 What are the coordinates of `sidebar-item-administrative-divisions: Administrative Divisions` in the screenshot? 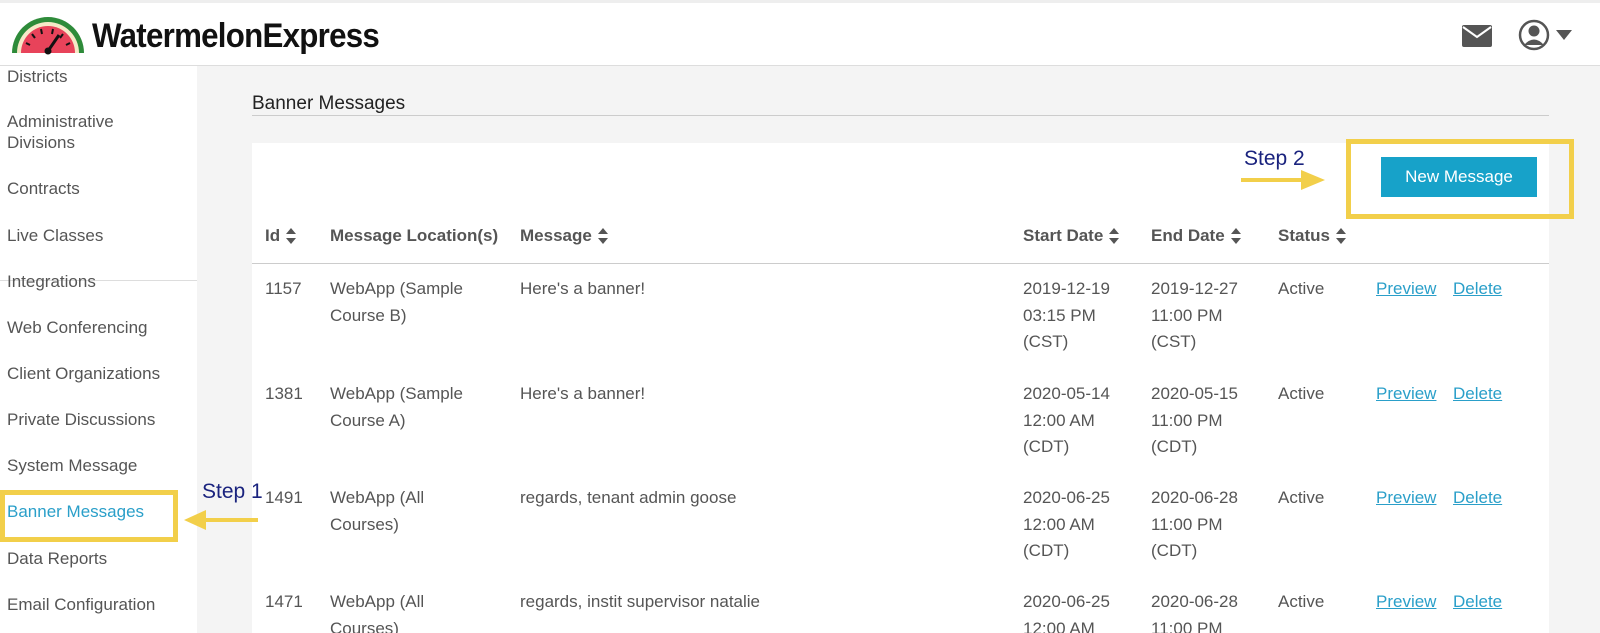 It's located at (82, 132).